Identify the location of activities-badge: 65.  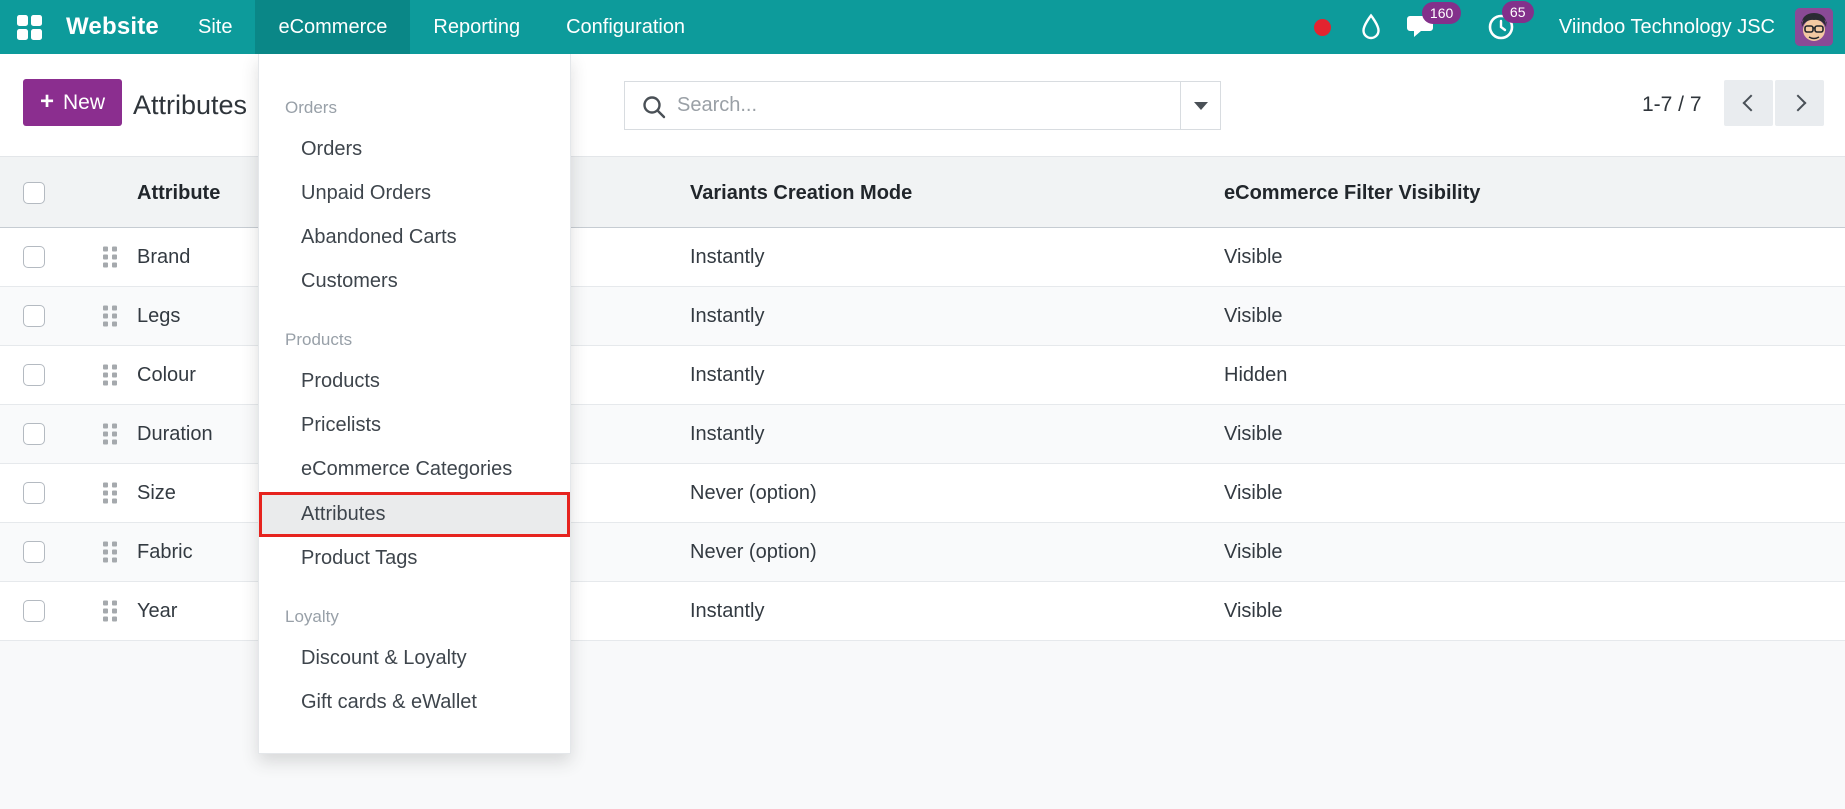
(1517, 12).